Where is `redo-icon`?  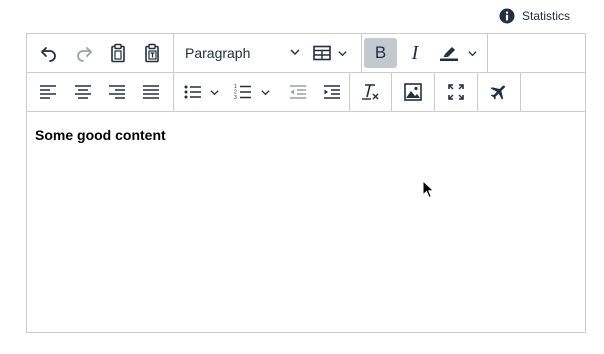
redo-icon is located at coordinates (84, 53).